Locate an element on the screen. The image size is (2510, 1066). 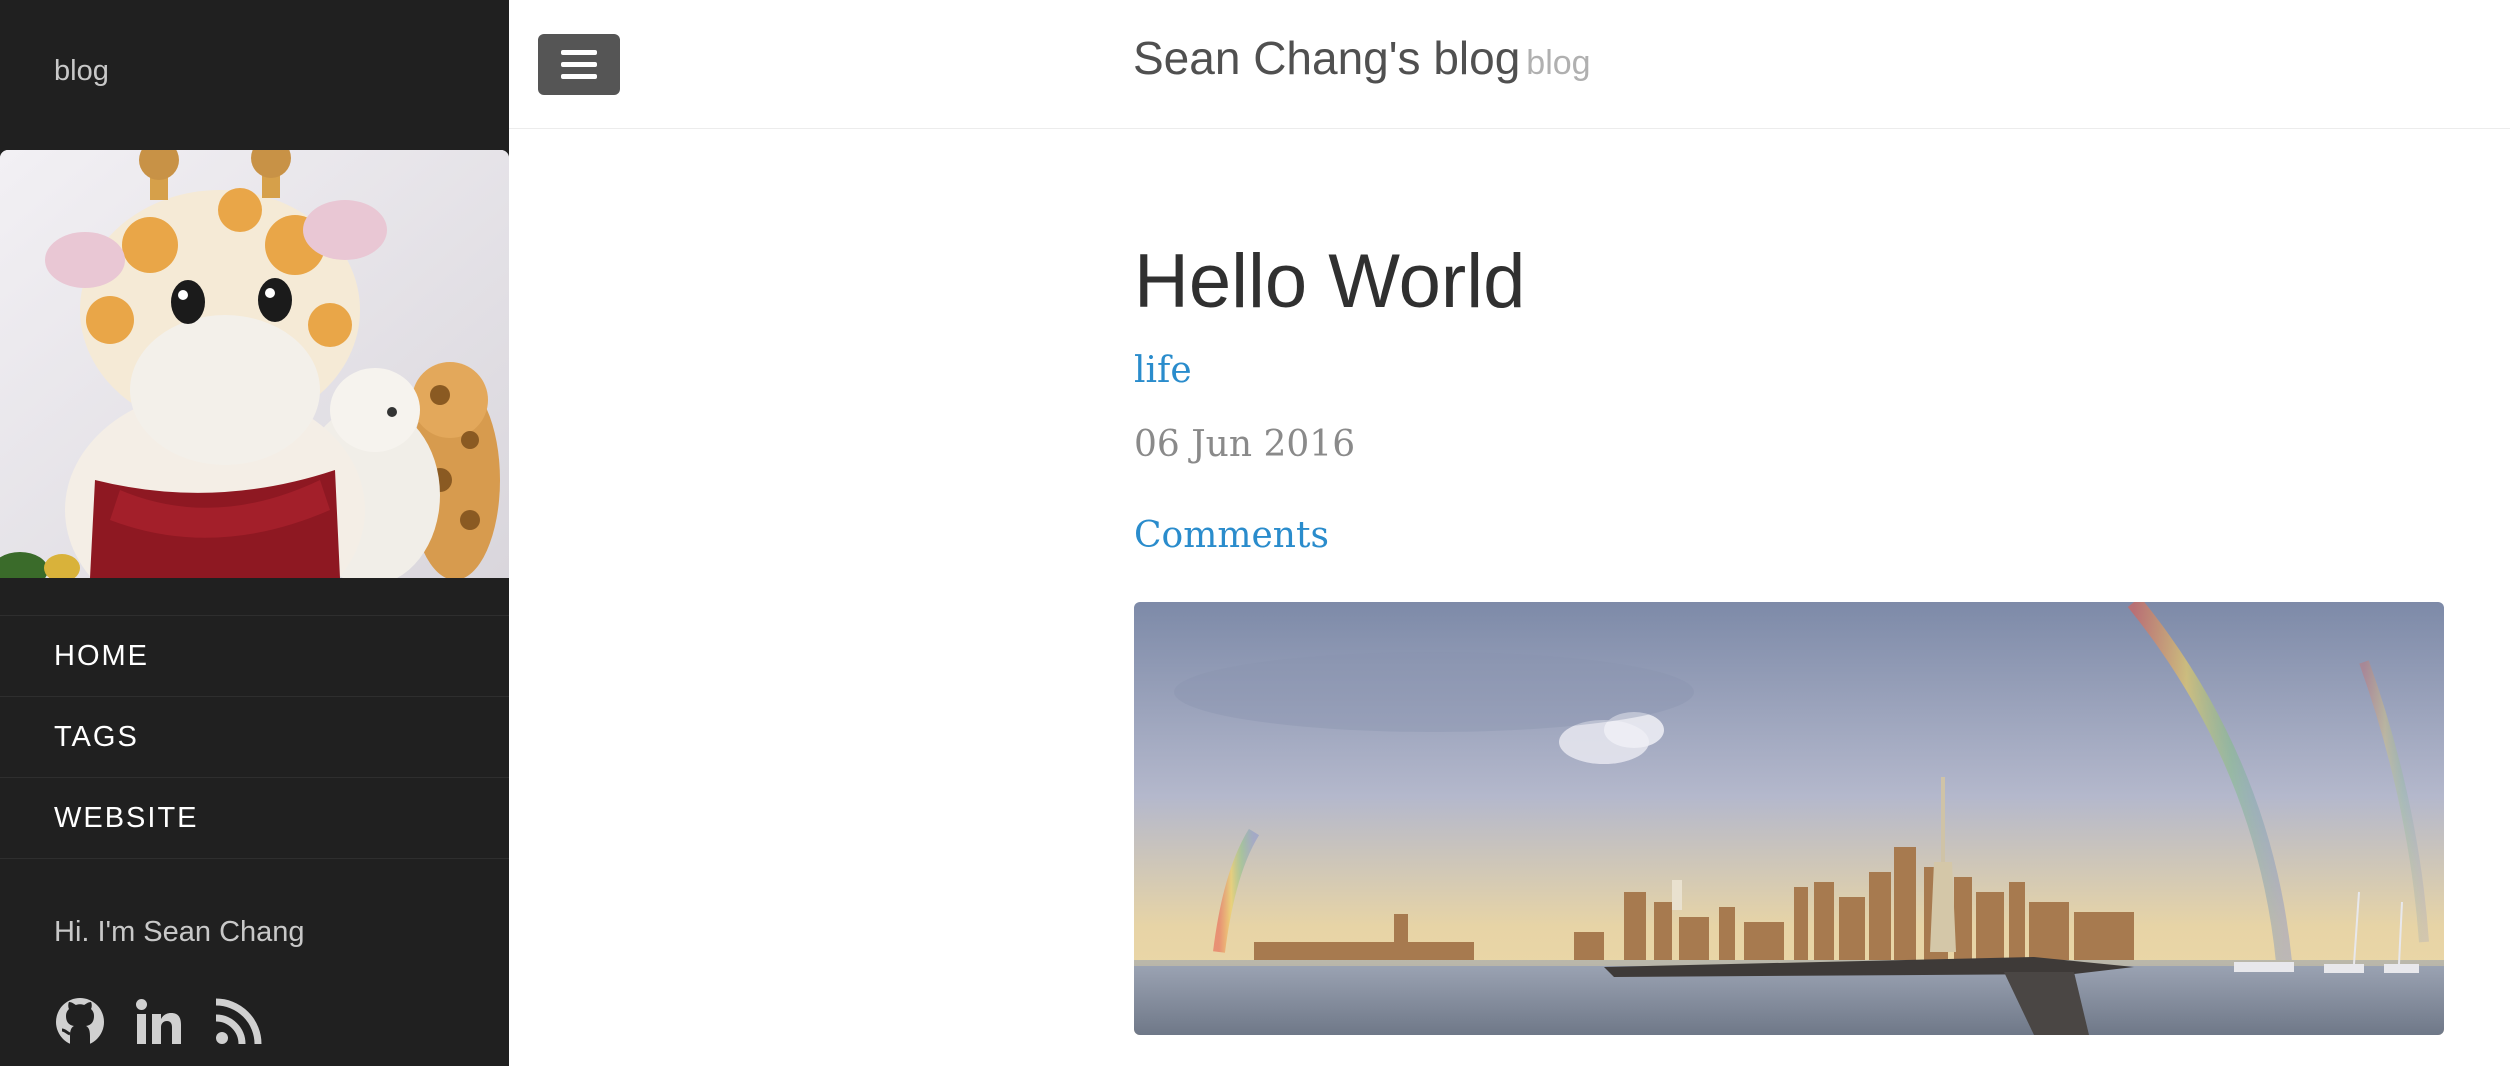
sidebar-nav: HOME TAGS WEBSITE is located at coordinates (254, 737).